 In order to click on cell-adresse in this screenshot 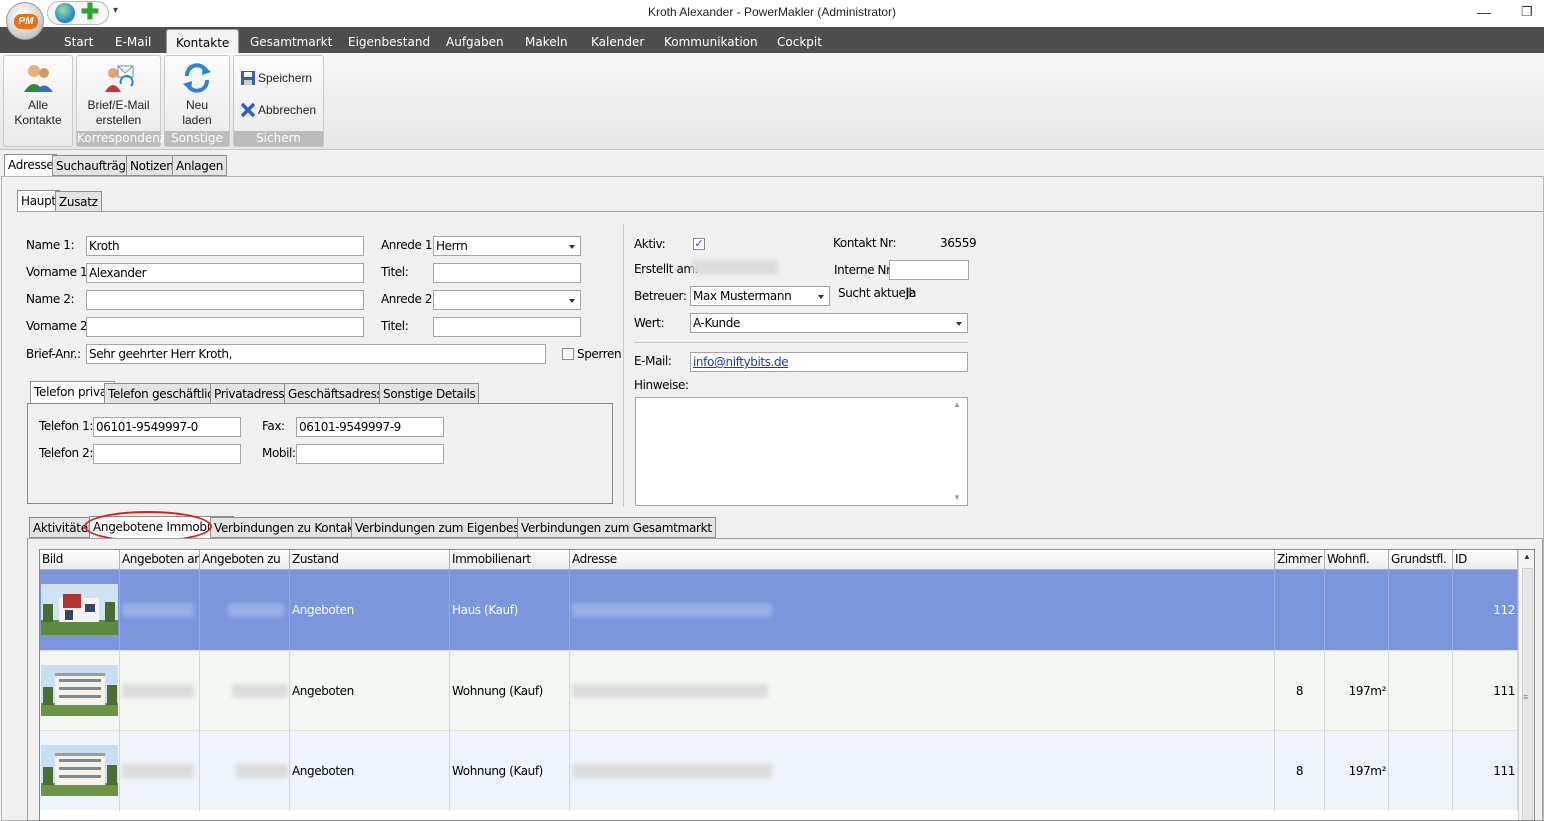, I will do `click(922, 691)`.